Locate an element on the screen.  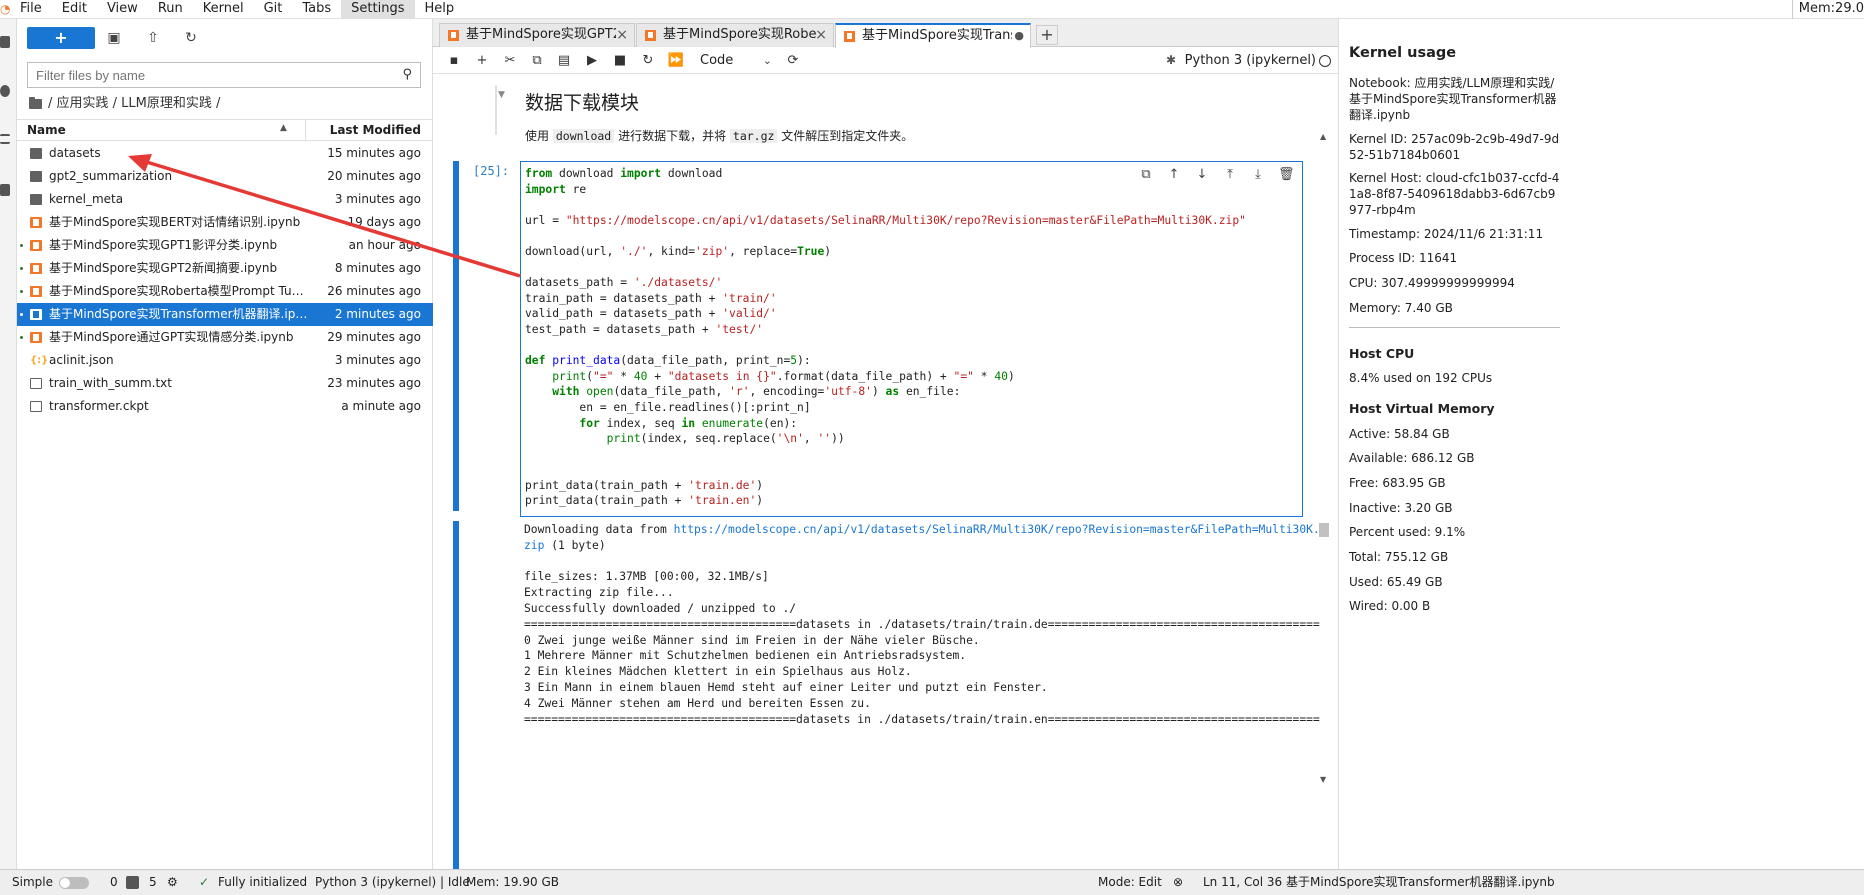
upload-icon: ⇧ is located at coordinates (153, 38).